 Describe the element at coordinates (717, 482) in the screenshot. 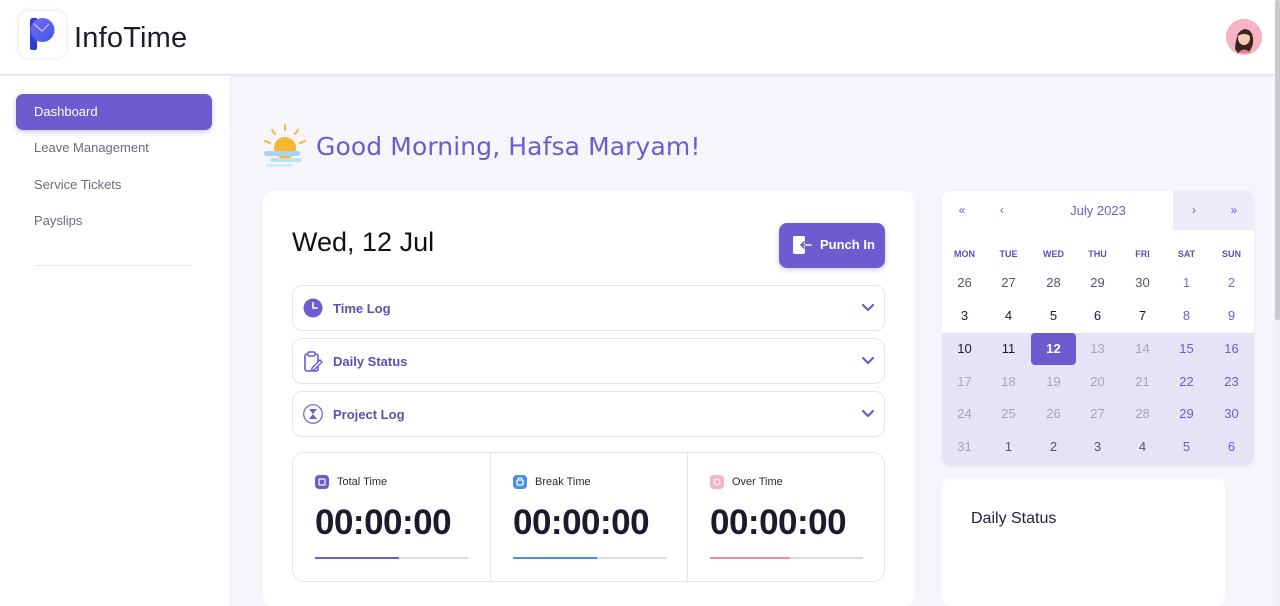

I see `over-time-icon` at that location.